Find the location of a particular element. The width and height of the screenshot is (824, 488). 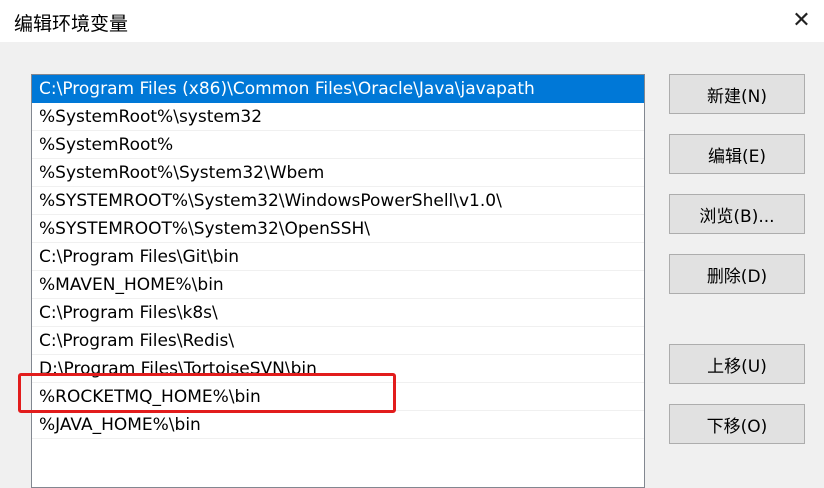

list-item: D:\Program Files\TortoiseSVN\bin is located at coordinates (338, 369).